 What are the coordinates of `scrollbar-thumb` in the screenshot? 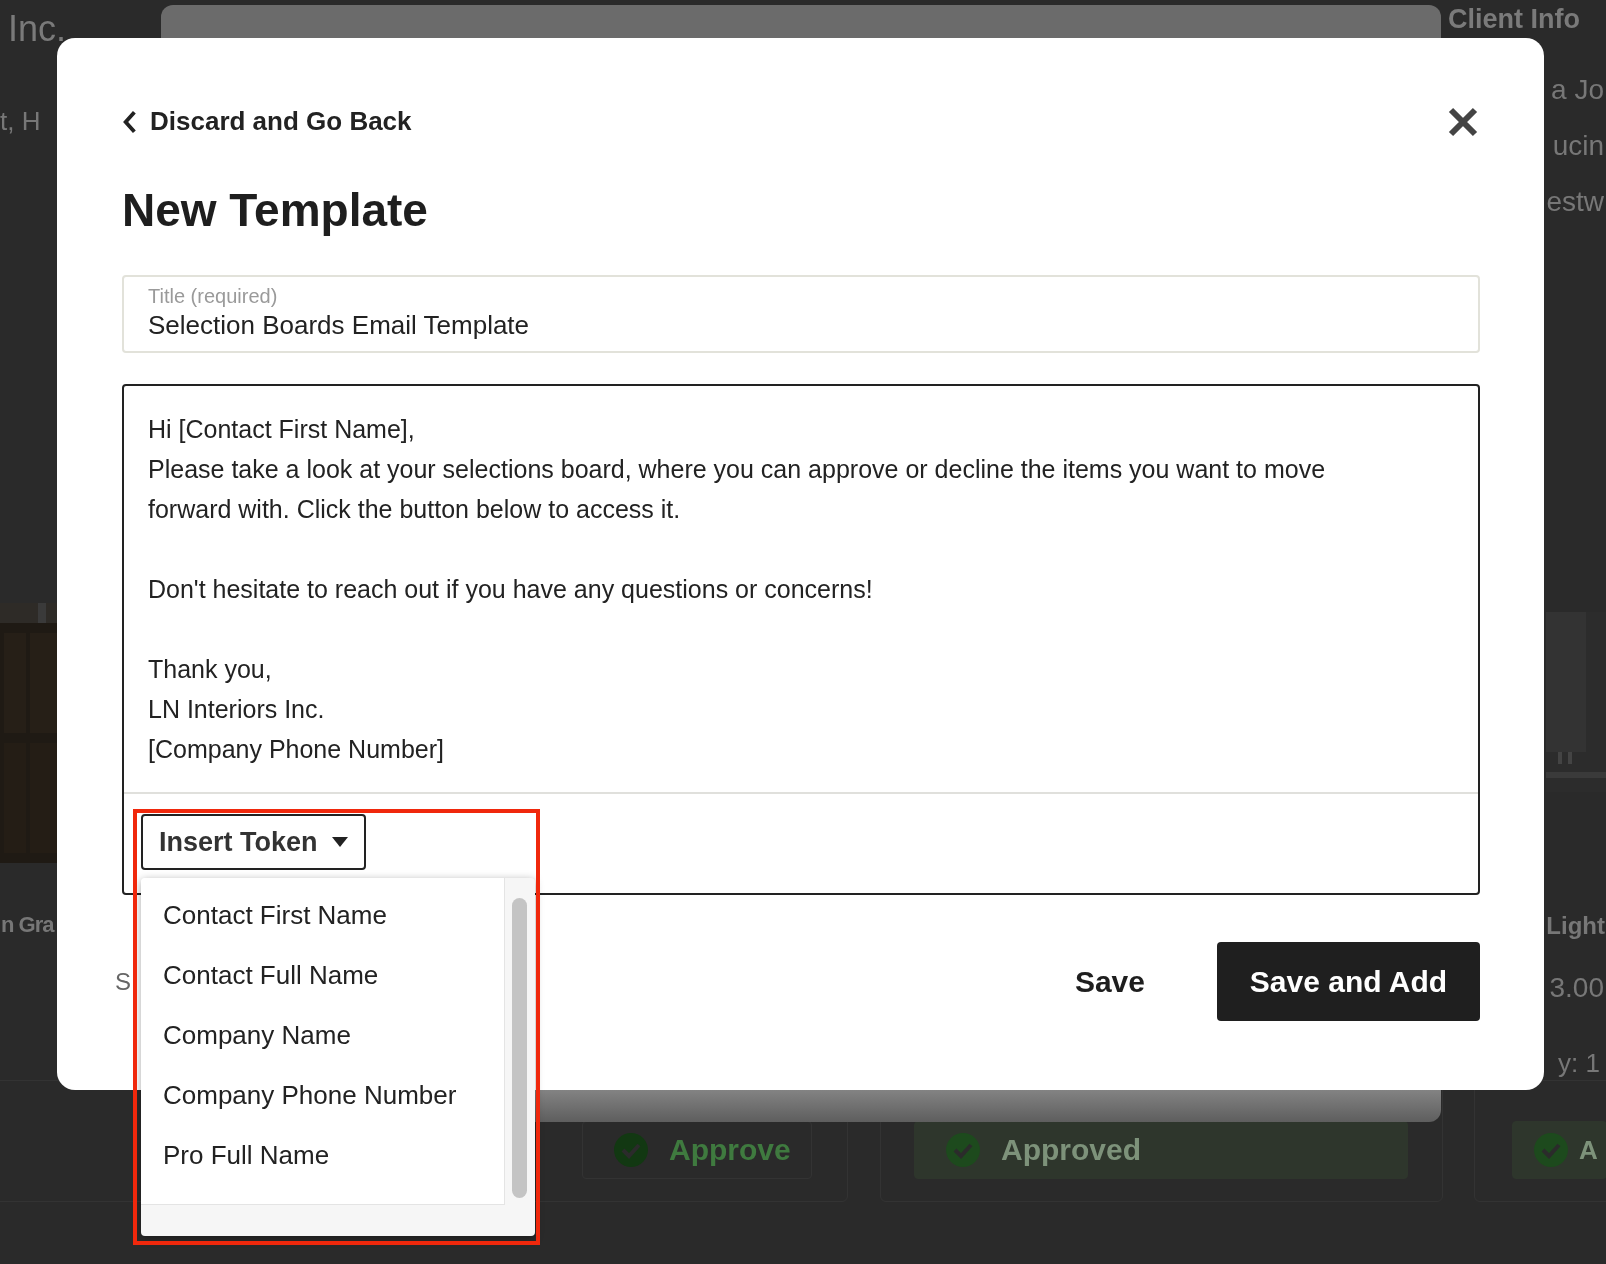 It's located at (519, 1048).